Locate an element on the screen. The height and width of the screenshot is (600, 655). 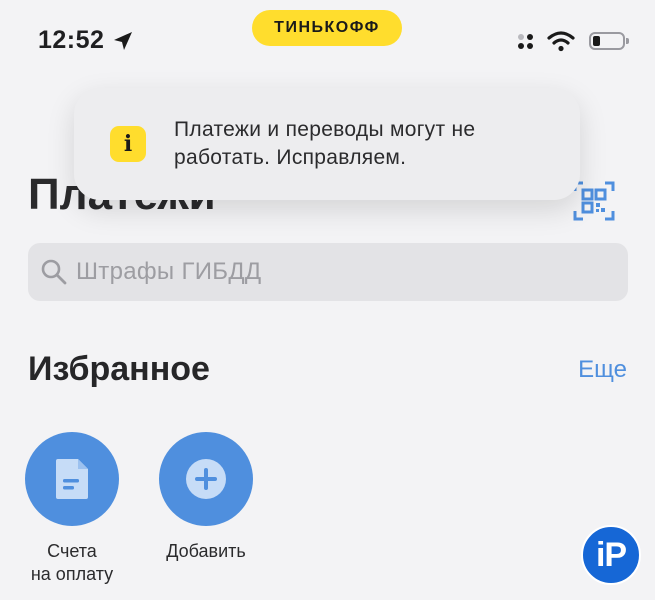
status-bar-indicators is located at coordinates (573, 41).